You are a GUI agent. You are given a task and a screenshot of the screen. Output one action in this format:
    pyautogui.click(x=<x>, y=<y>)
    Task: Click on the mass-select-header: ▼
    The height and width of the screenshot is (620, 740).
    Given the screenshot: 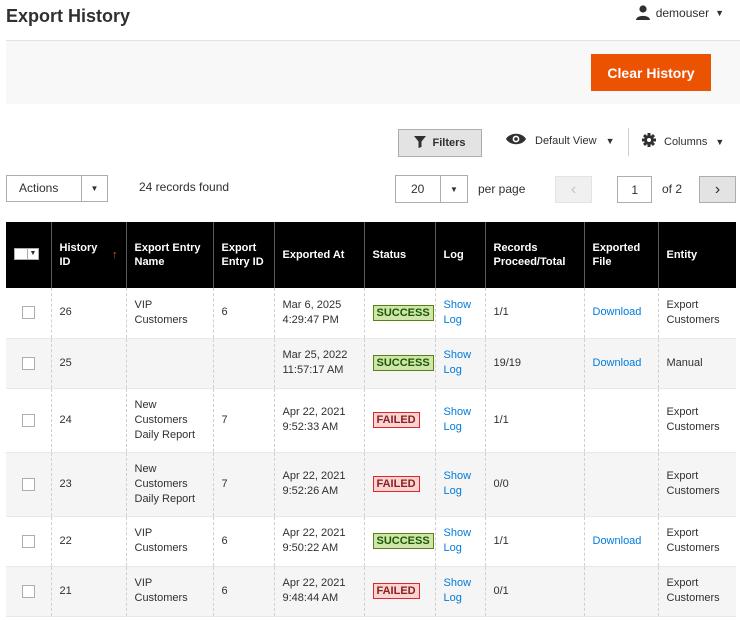 What is the action you would take?
    pyautogui.click(x=29, y=255)
    